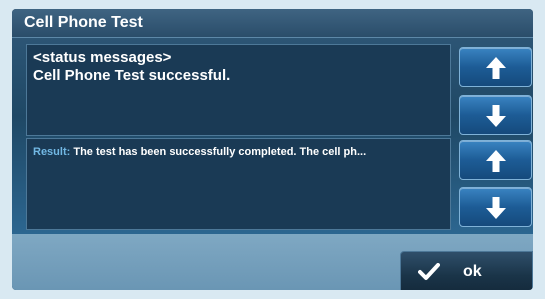 This screenshot has width=545, height=299. Describe the element at coordinates (83, 22) in the screenshot. I see `dialog-title: Cell Phone Test` at that location.